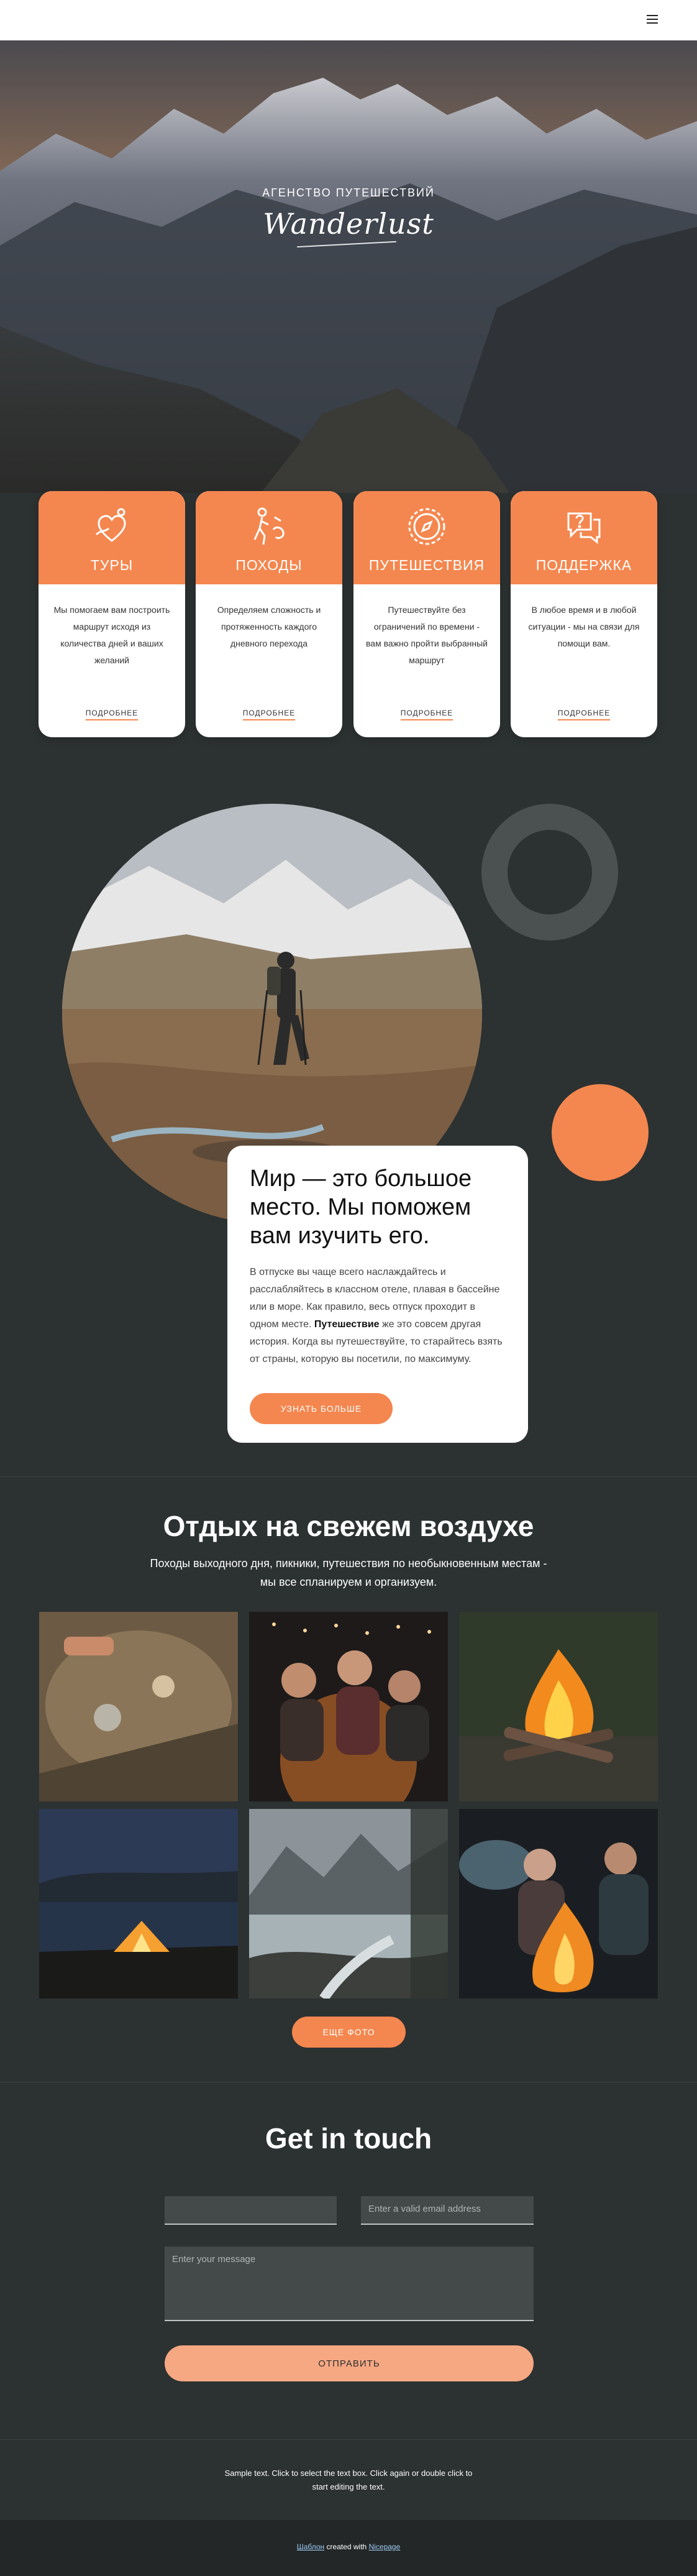 The image size is (697, 2576). I want to click on nicepage-link: Nicepage, so click(385, 2546).